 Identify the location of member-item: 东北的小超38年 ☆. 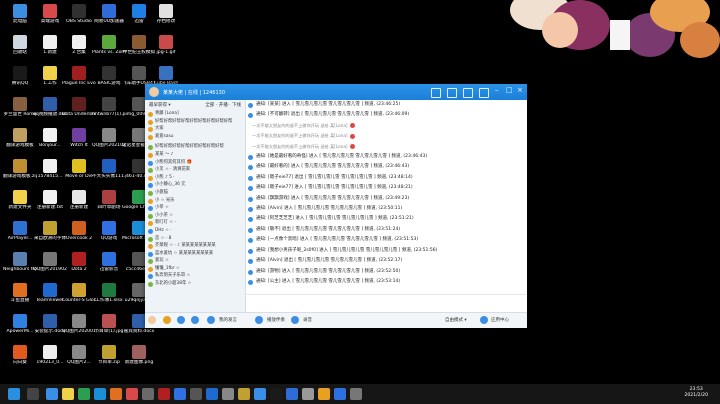
(195, 284).